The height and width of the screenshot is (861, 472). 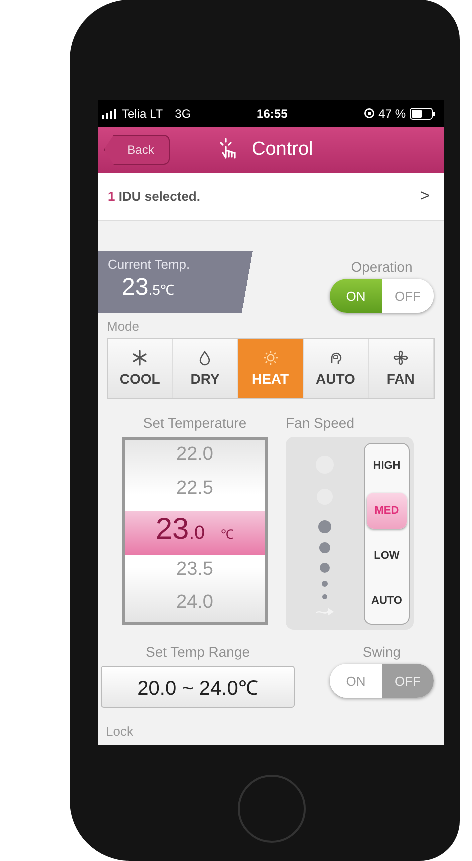 I want to click on current-temp-label: Current Temp., so click(x=150, y=264).